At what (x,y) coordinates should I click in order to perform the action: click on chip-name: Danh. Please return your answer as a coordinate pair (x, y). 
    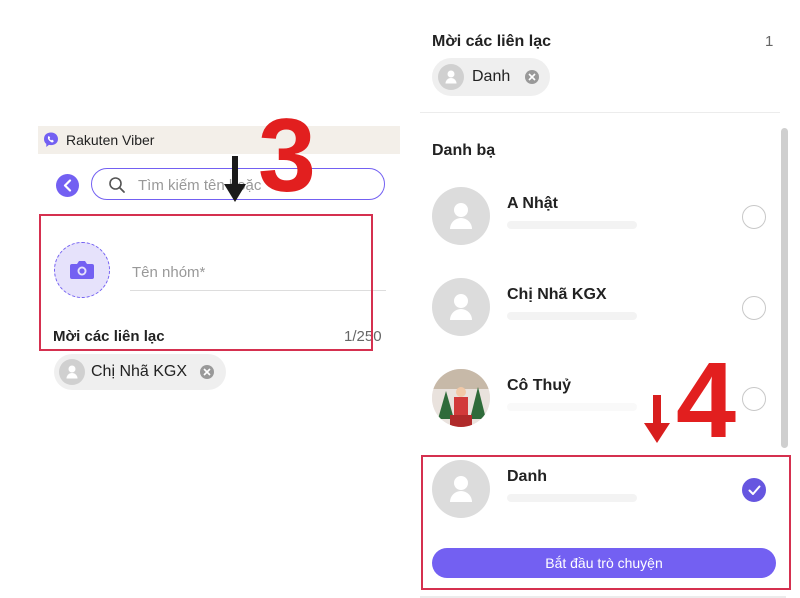
    Looking at the image, I should click on (491, 76).